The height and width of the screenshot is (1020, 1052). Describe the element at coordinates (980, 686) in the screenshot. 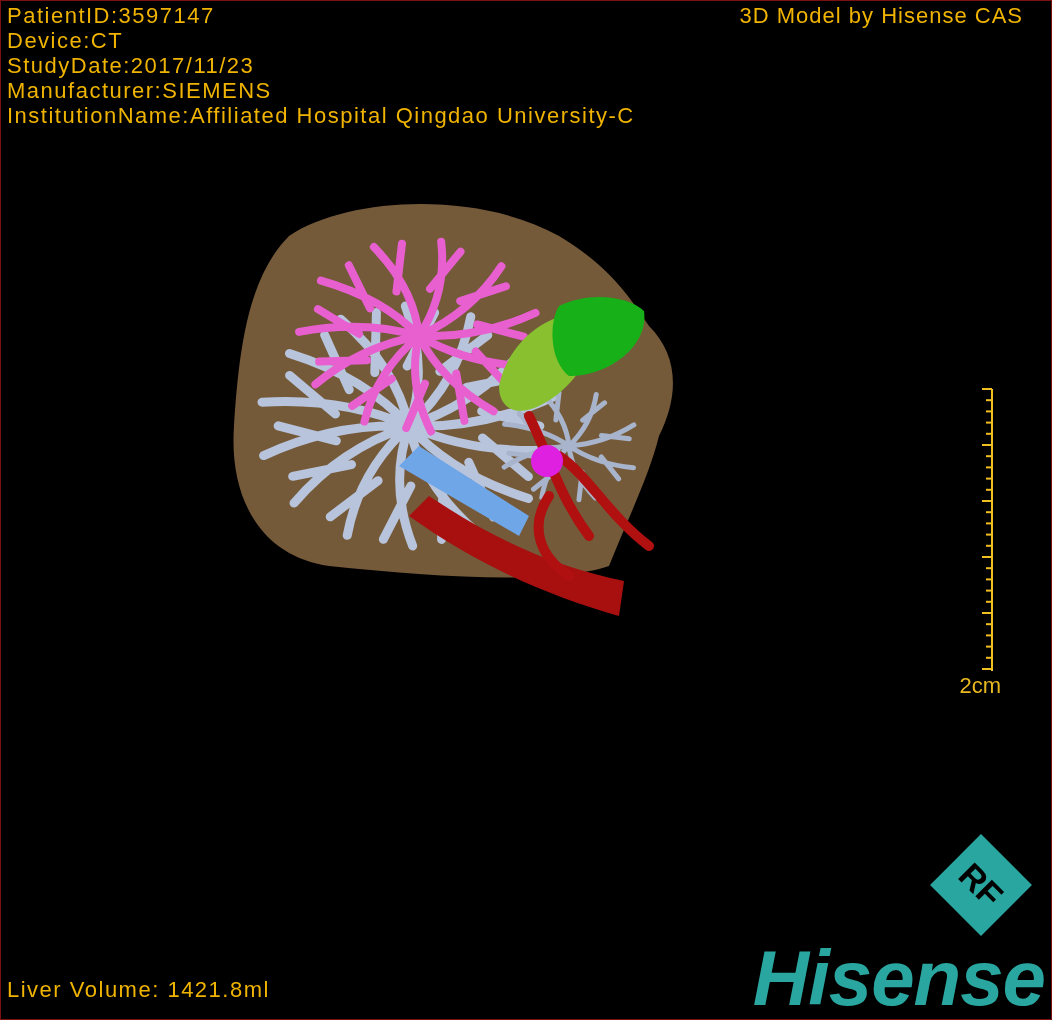

I see `scale-label: 2cm` at that location.